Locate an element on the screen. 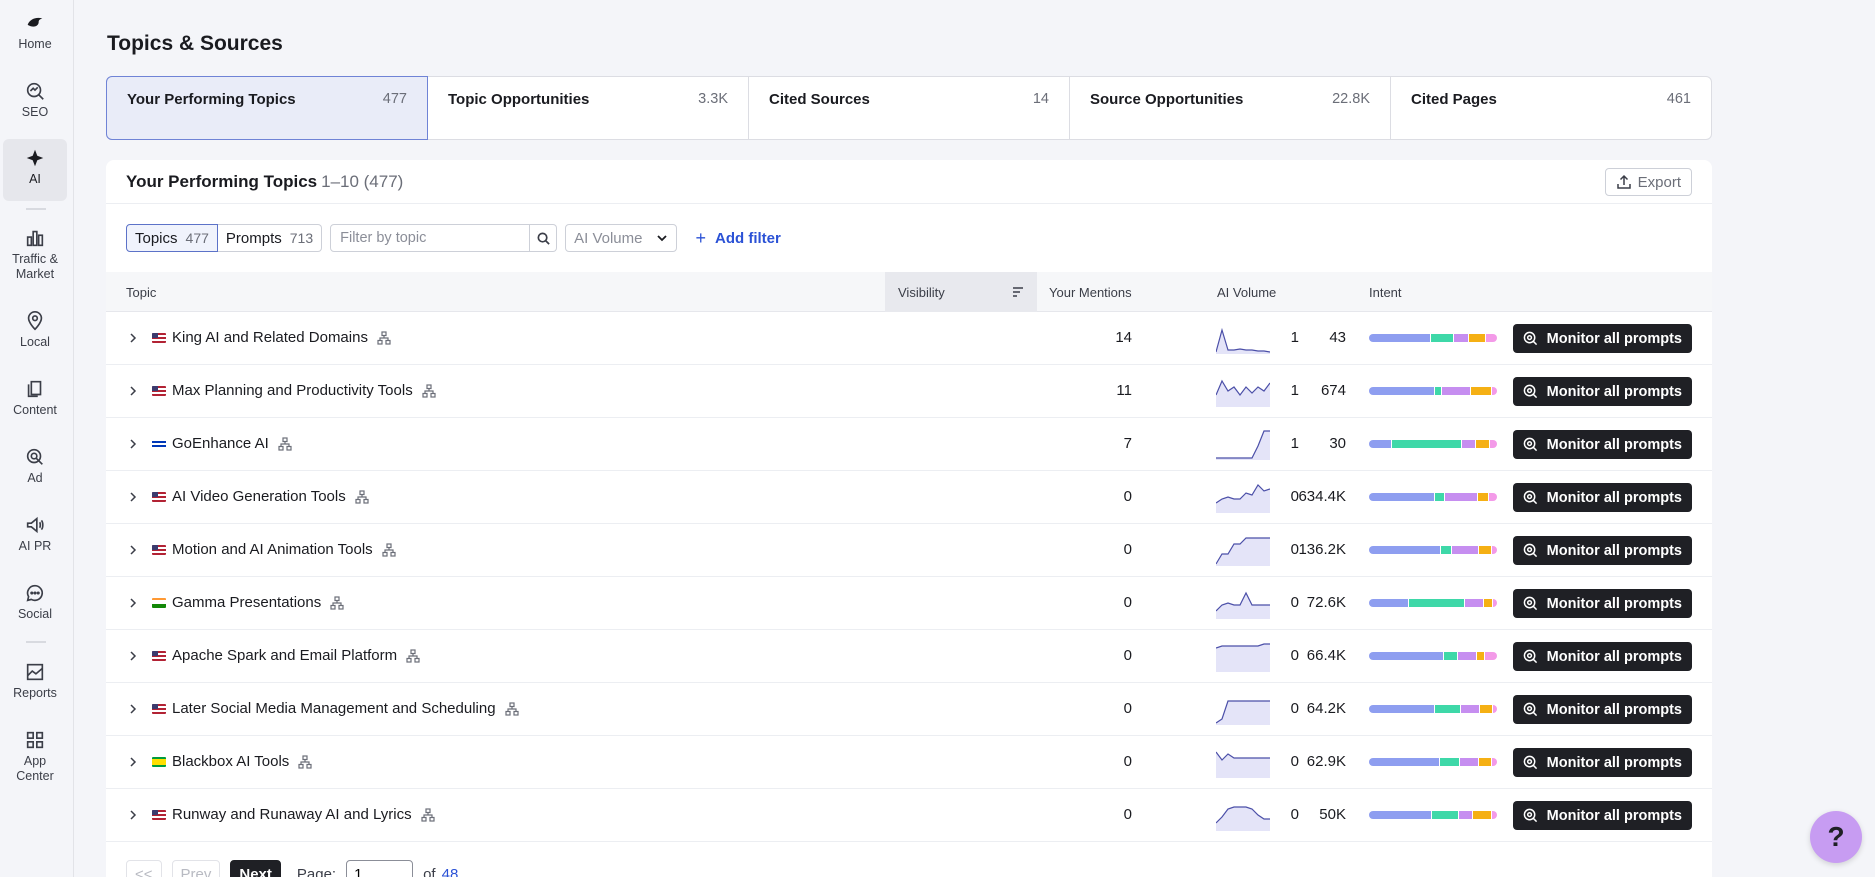  sidebar-item-home: Home is located at coordinates (35, 34).